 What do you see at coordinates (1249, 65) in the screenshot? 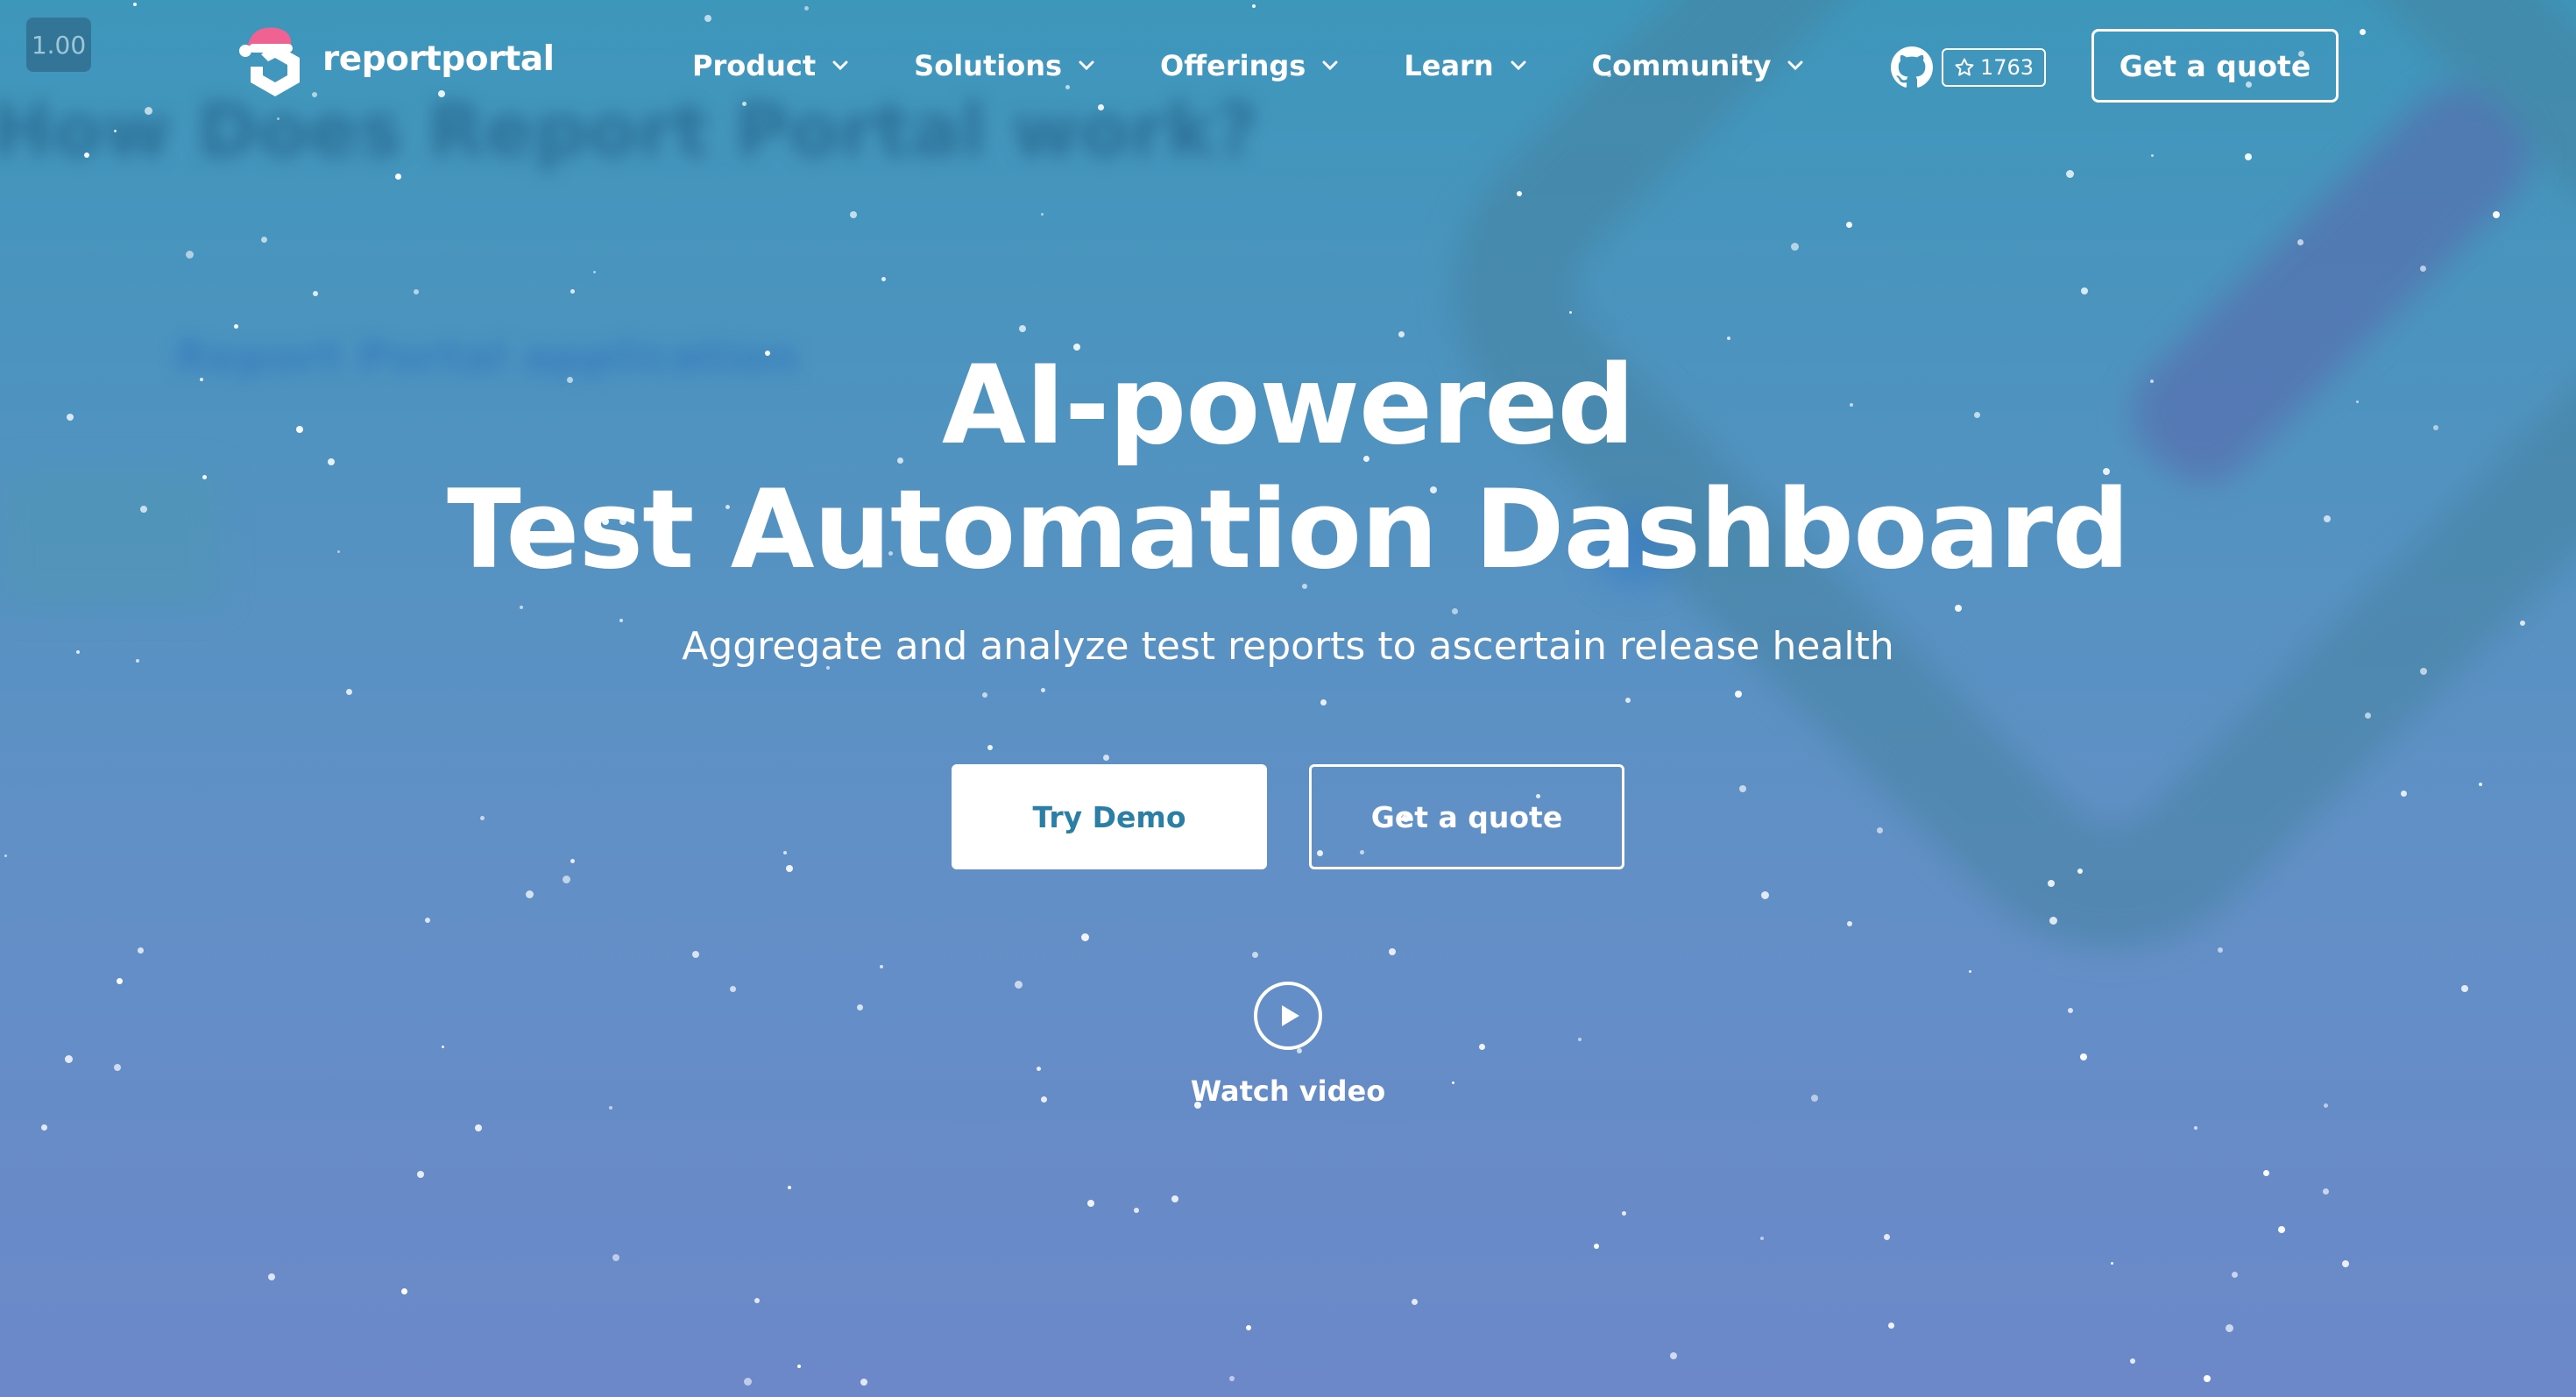
I see `nav-offerings: Offerings` at bounding box center [1249, 65].